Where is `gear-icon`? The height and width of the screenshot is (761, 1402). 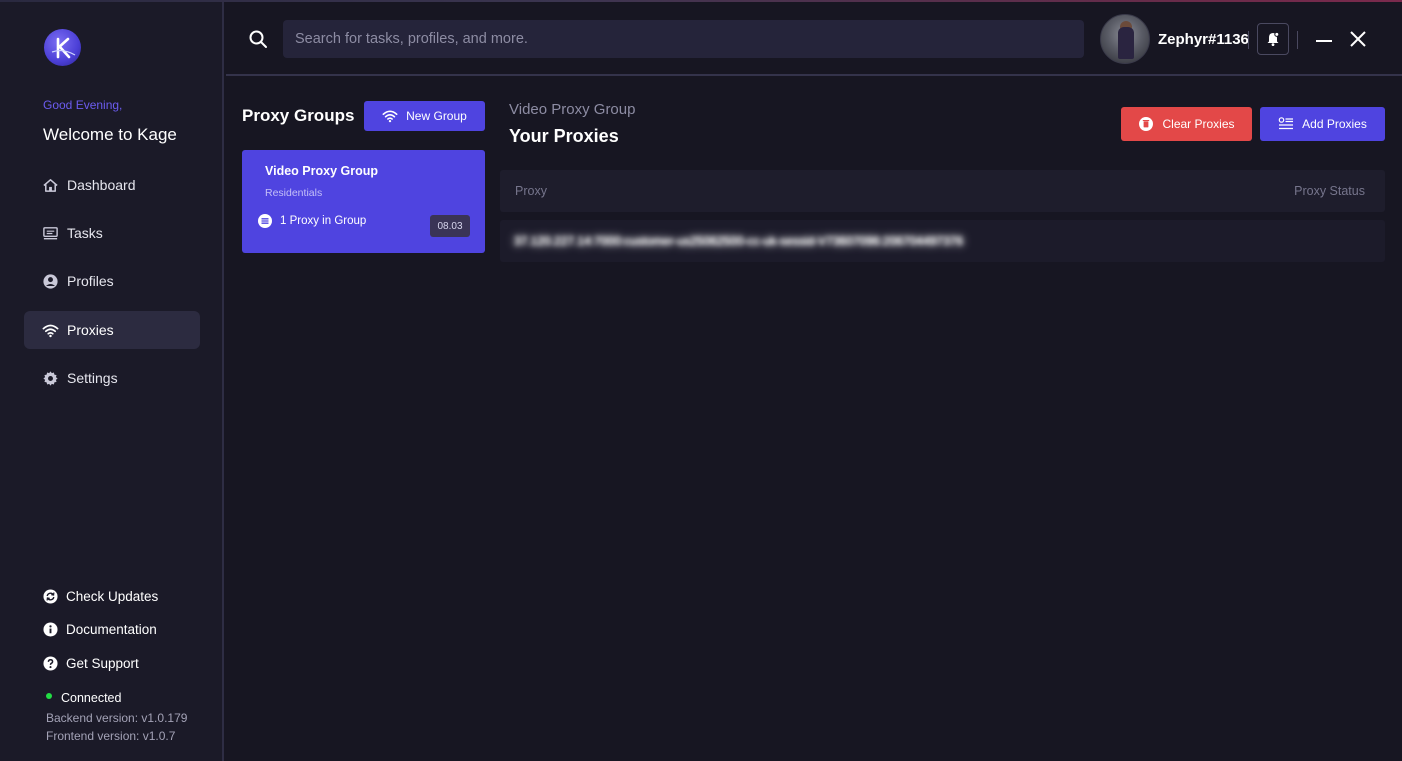 gear-icon is located at coordinates (50, 378).